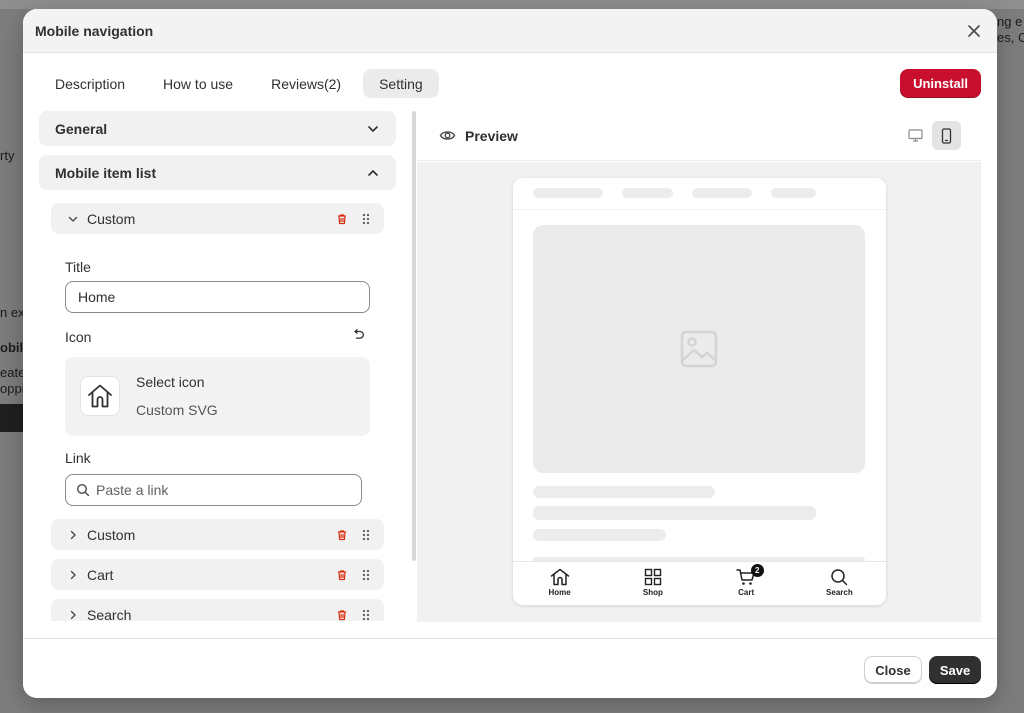 The image size is (1024, 713). What do you see at coordinates (12, 388) in the screenshot?
I see `bg-text: oppi` at bounding box center [12, 388].